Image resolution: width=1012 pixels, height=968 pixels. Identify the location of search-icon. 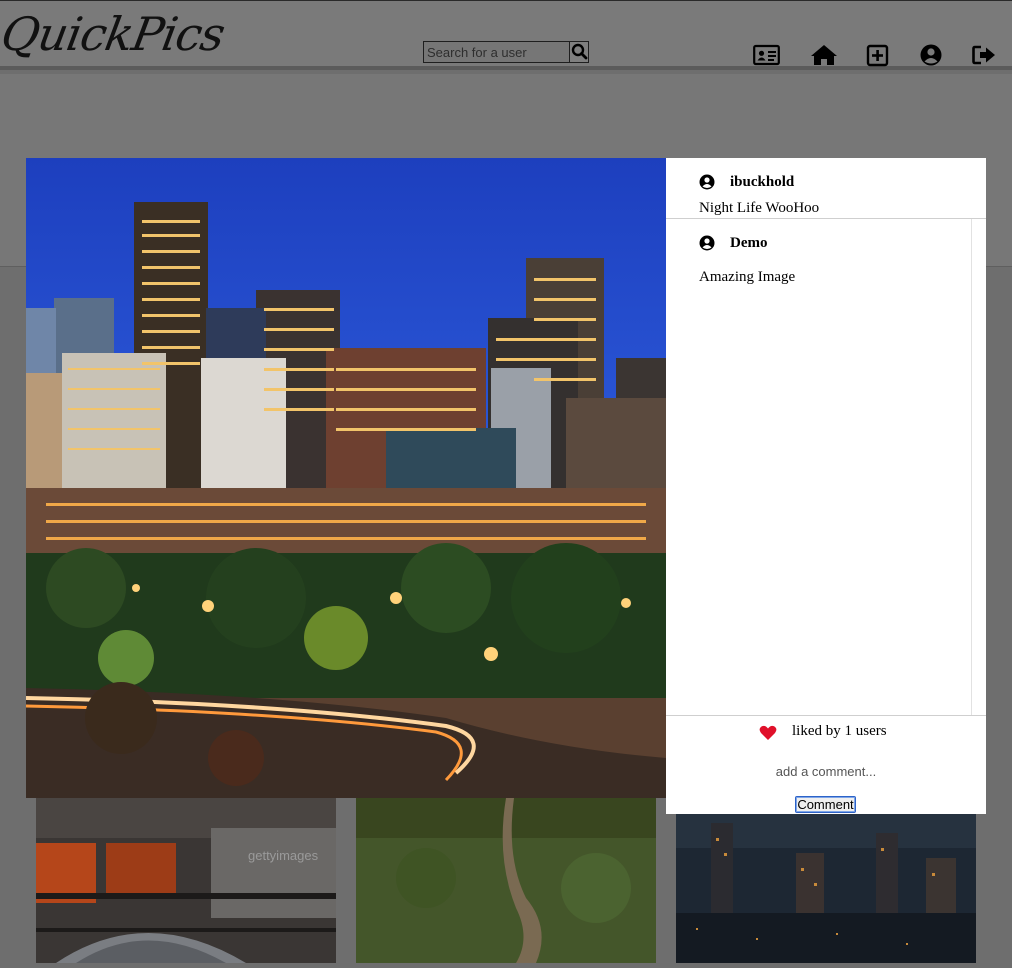
(579, 51).